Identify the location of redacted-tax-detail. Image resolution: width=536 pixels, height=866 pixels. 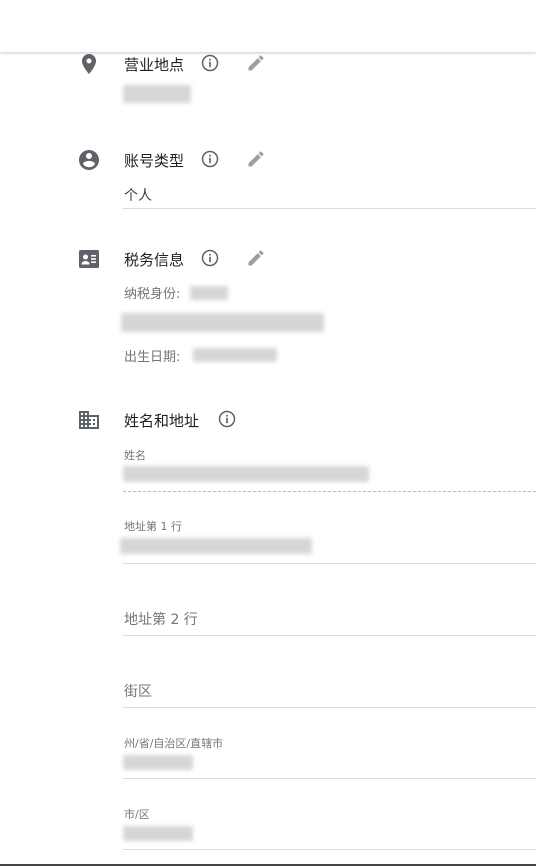
(222, 322).